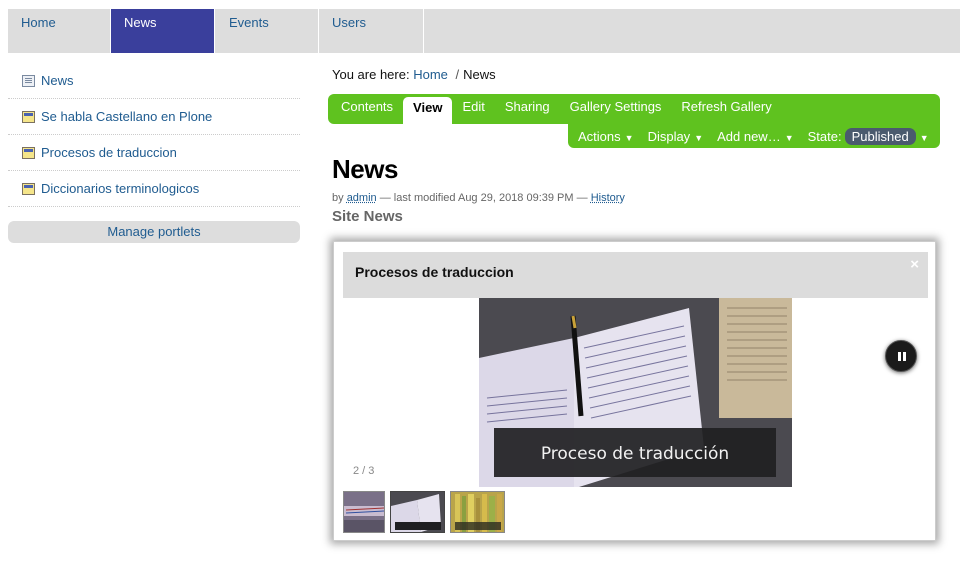 Image resolution: width=960 pixels, height=564 pixels. What do you see at coordinates (367, 216) in the screenshot?
I see `page-description: Site News` at bounding box center [367, 216].